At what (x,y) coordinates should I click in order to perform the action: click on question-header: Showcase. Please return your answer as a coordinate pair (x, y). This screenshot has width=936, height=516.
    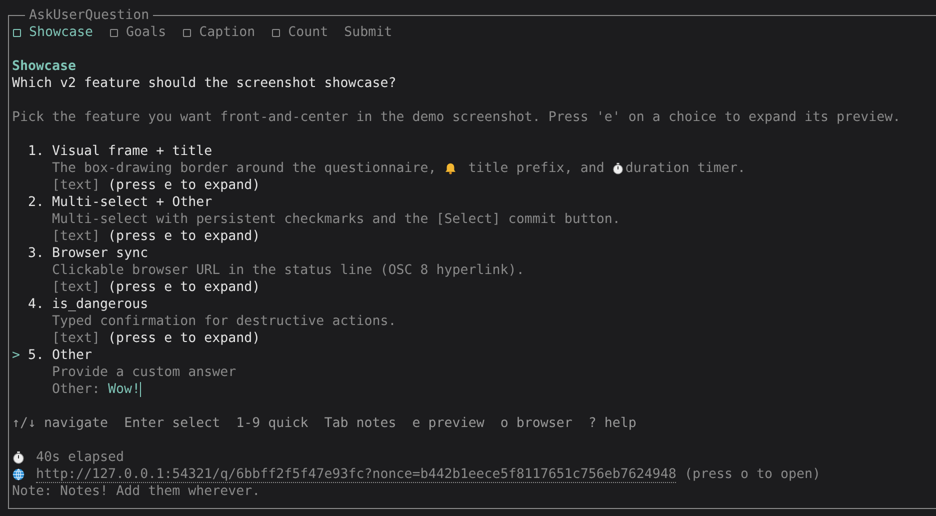
    Looking at the image, I should click on (44, 66).